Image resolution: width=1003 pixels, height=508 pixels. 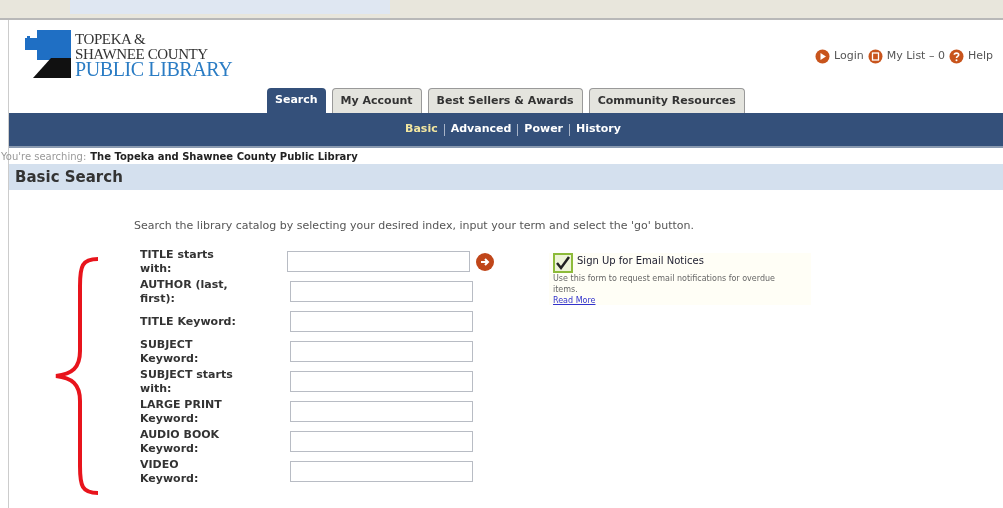 What do you see at coordinates (563, 262) in the screenshot?
I see `checkmark-icon` at bounding box center [563, 262].